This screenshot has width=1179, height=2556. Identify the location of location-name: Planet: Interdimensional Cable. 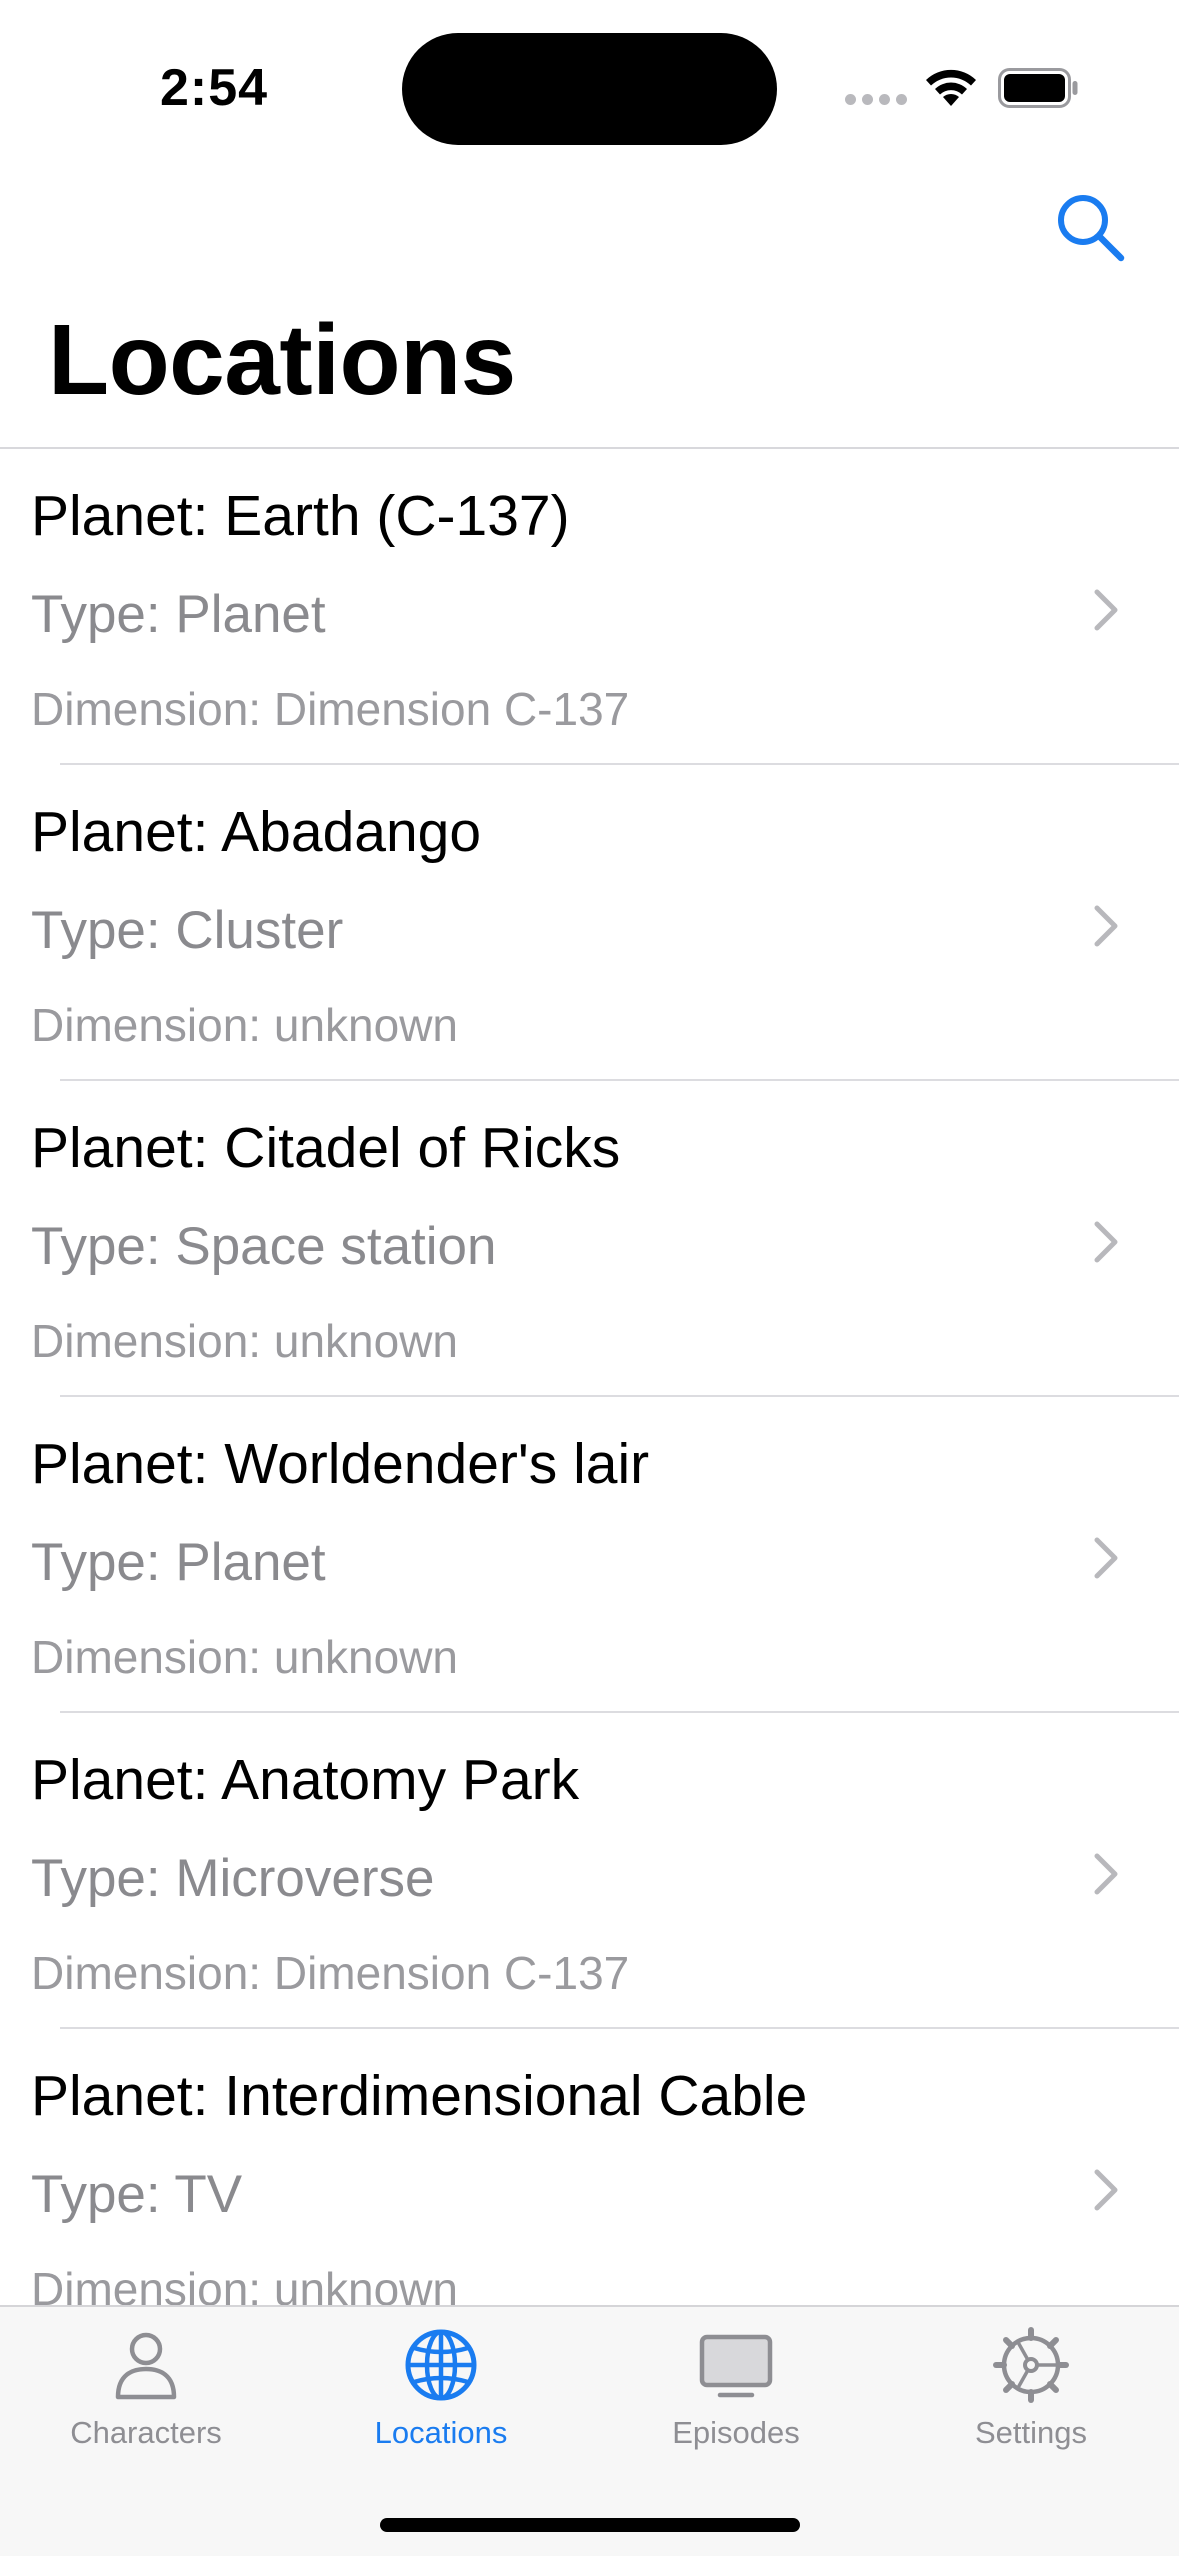
(419, 2096).